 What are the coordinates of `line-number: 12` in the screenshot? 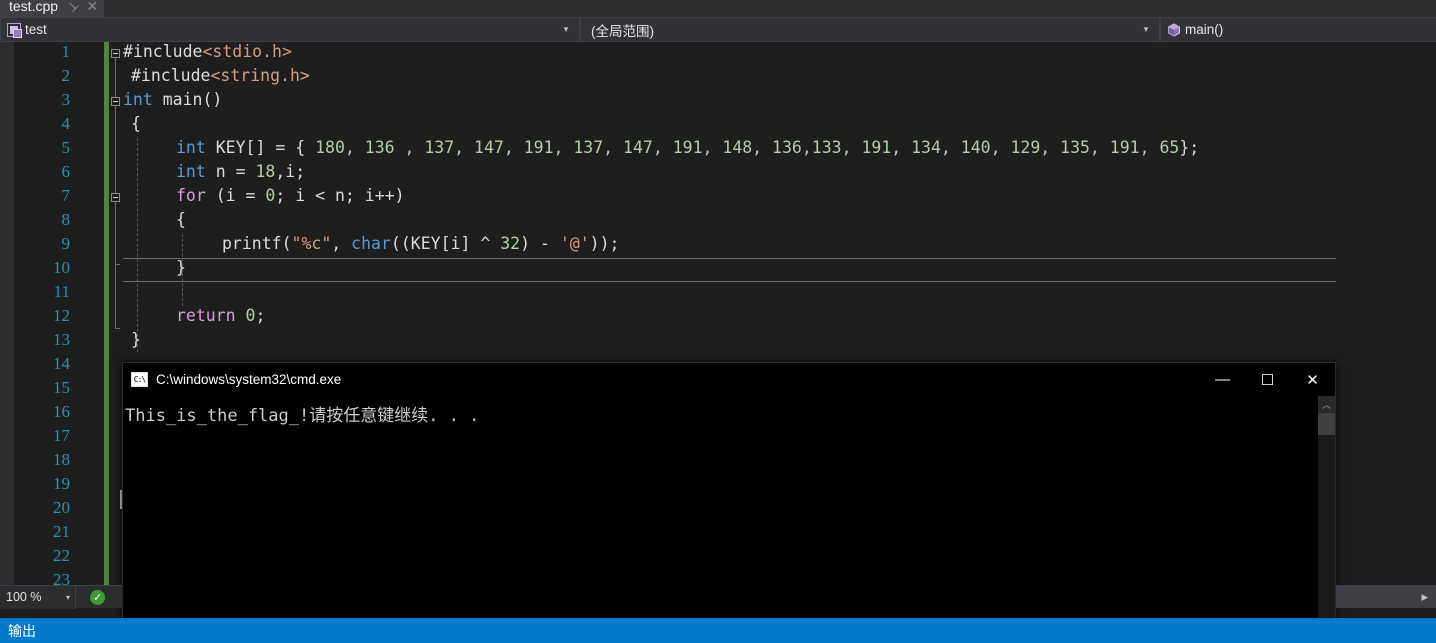 It's located at (61, 315).